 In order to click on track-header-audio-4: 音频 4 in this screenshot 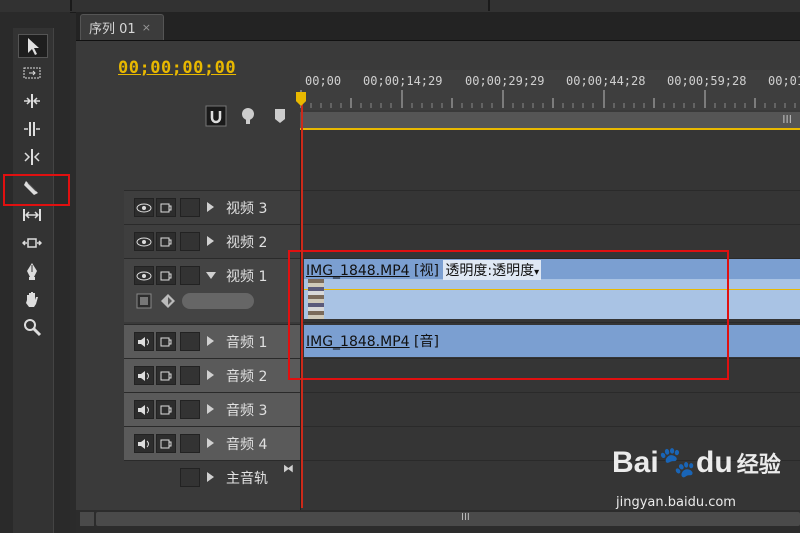, I will do `click(212, 443)`.